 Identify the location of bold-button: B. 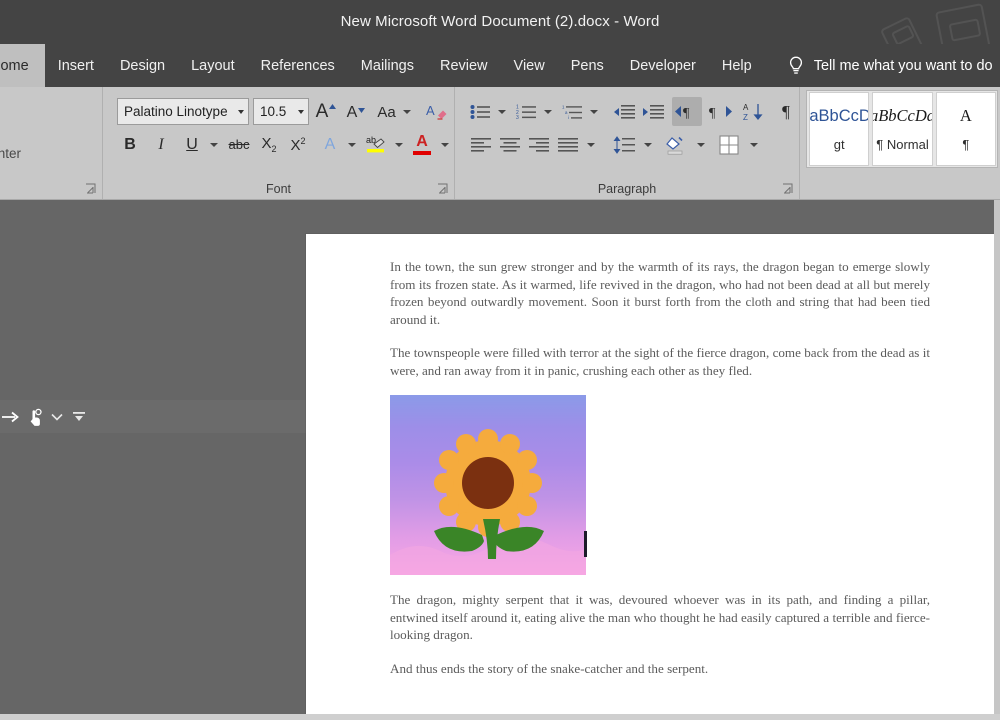
(130, 144).